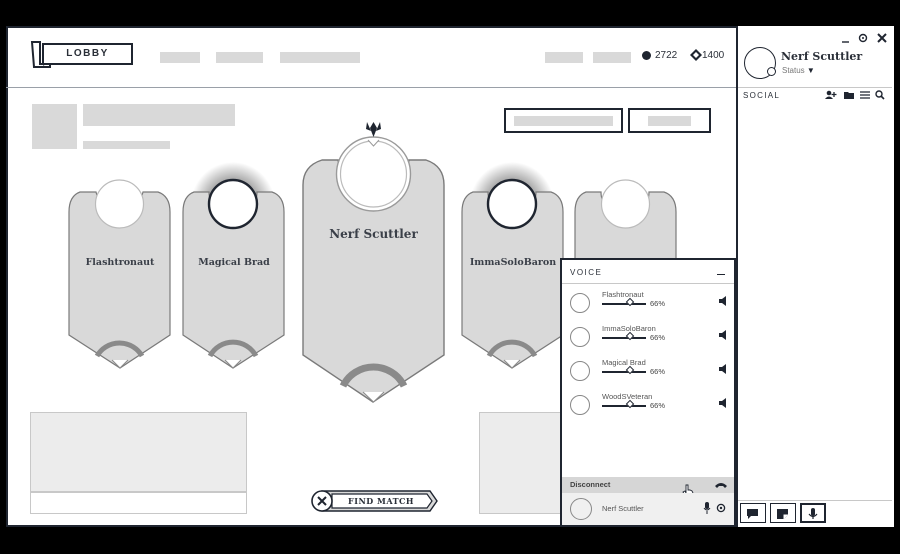 The height and width of the screenshot is (554, 900). What do you see at coordinates (513, 262) in the screenshot?
I see `banner-name: ImmaSoloBaron` at bounding box center [513, 262].